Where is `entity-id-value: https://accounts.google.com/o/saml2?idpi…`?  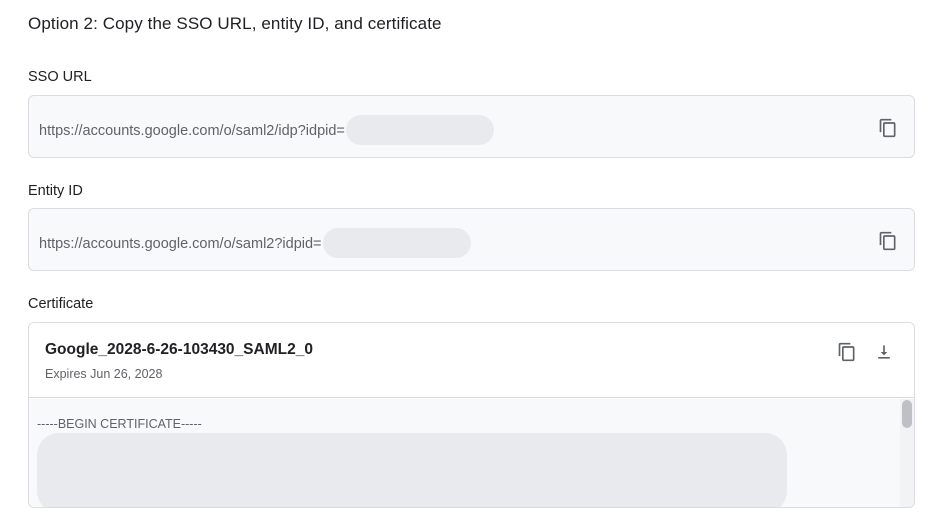 entity-id-value: https://accounts.google.com/o/saml2?idpi… is located at coordinates (180, 243).